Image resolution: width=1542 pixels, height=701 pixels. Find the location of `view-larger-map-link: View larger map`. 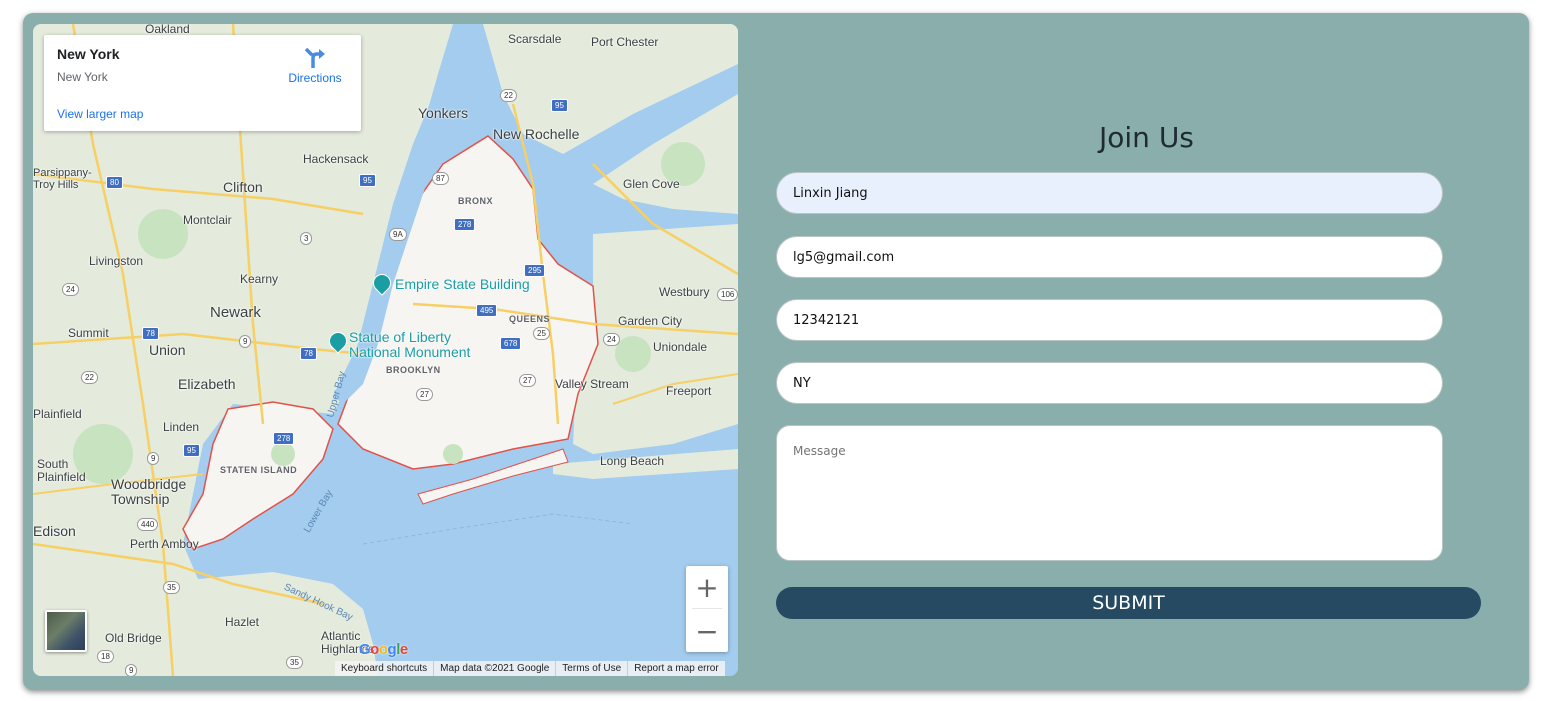

view-larger-map-link: View larger map is located at coordinates (100, 114).